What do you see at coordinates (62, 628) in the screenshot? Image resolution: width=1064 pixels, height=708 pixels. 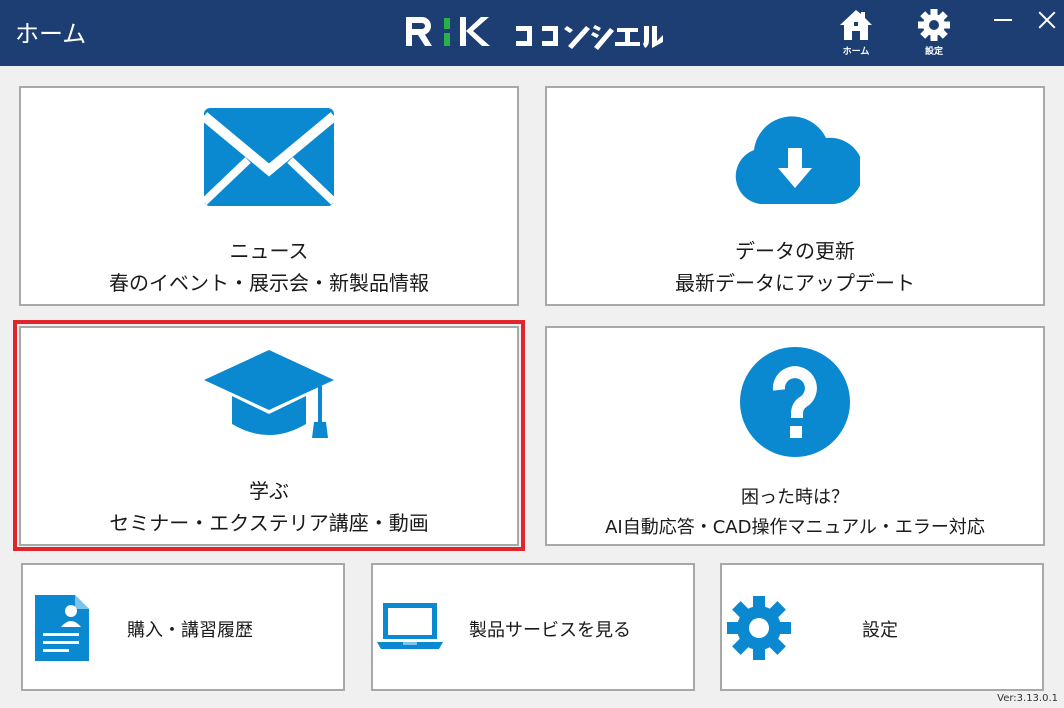 I see `document-icon` at bounding box center [62, 628].